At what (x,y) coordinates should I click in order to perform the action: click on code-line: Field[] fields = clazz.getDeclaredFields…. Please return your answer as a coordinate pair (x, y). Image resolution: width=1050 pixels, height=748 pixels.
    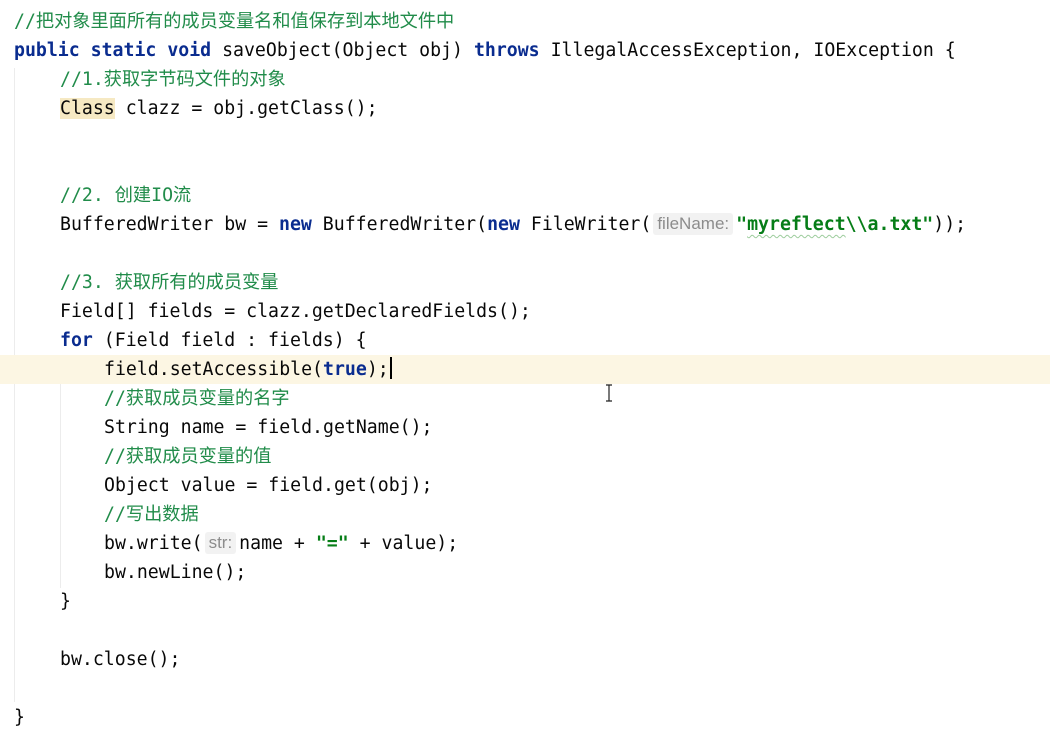
    Looking at the image, I should click on (525, 311).